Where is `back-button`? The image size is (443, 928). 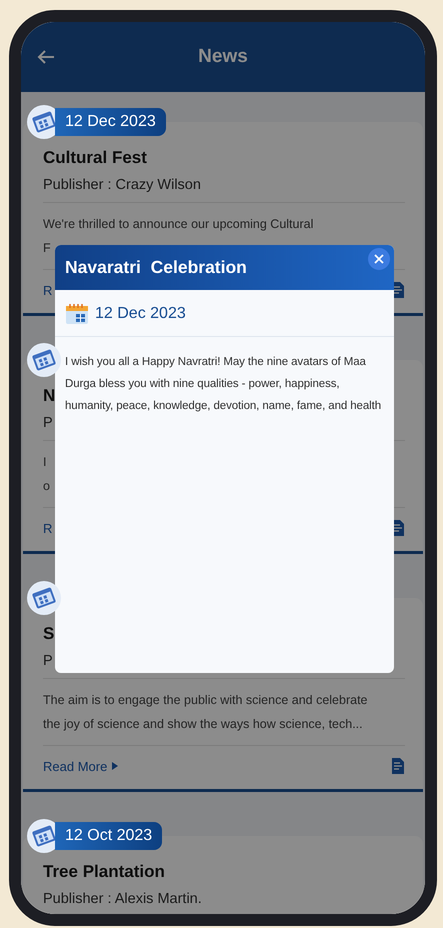 back-button is located at coordinates (46, 57).